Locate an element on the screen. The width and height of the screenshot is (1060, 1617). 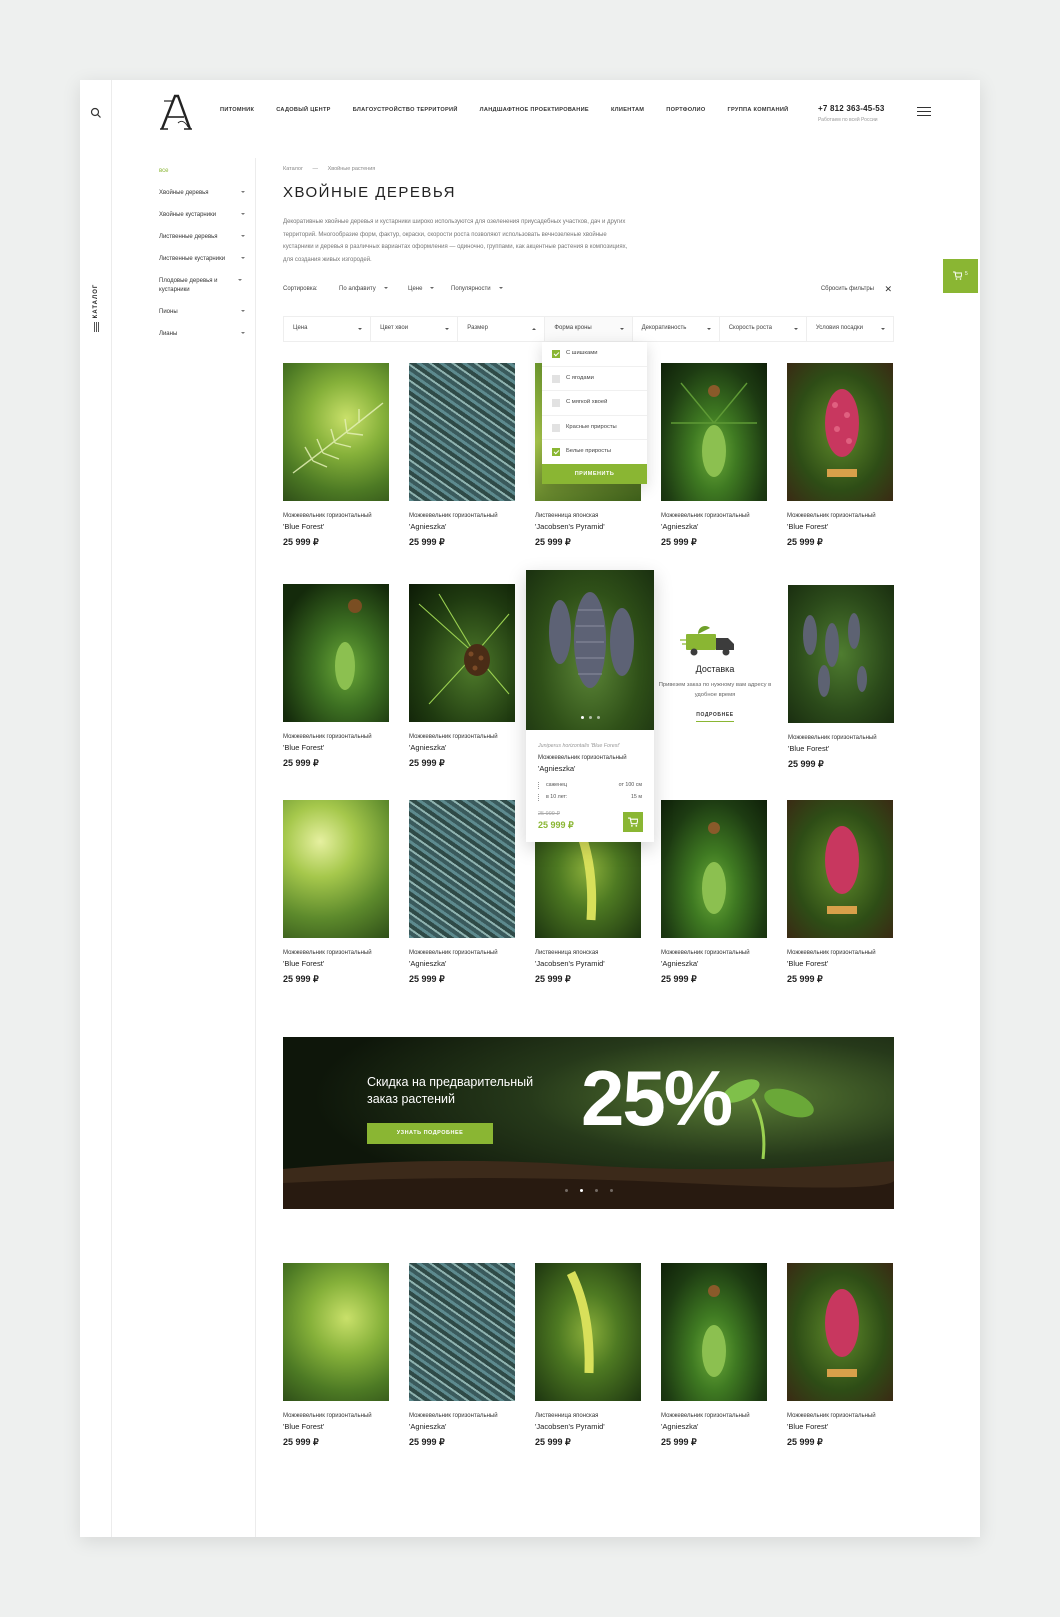
filter-planting-conditions: Условия посадки is located at coordinates (850, 329).